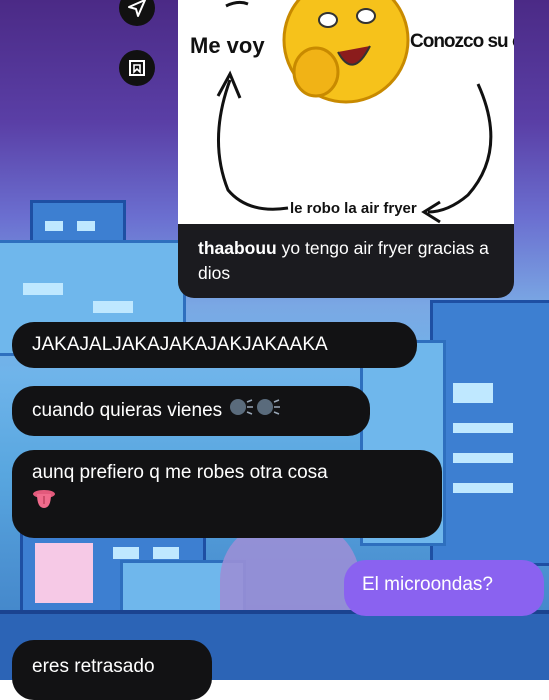 This screenshot has width=549, height=700. Describe the element at coordinates (255, 407) in the screenshot. I see `speaking-head-emoji` at that location.